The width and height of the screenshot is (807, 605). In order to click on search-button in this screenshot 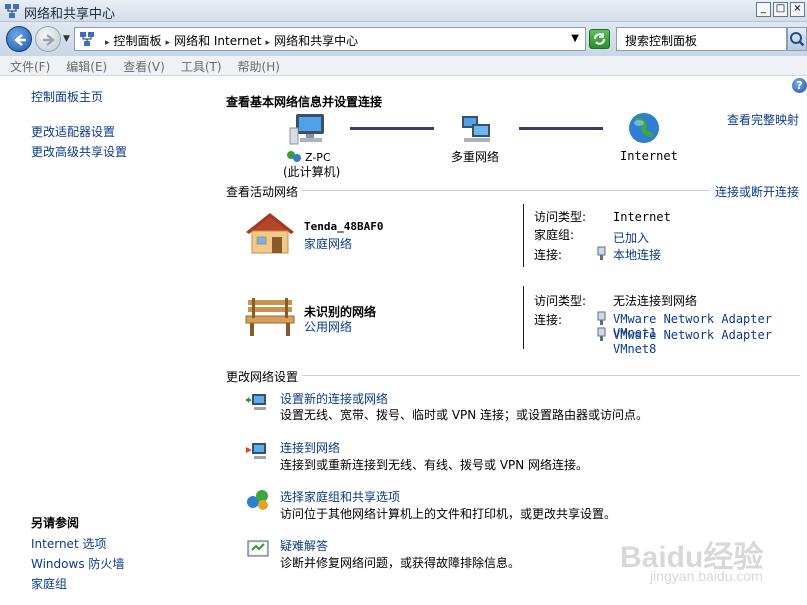, I will do `click(797, 39)`.